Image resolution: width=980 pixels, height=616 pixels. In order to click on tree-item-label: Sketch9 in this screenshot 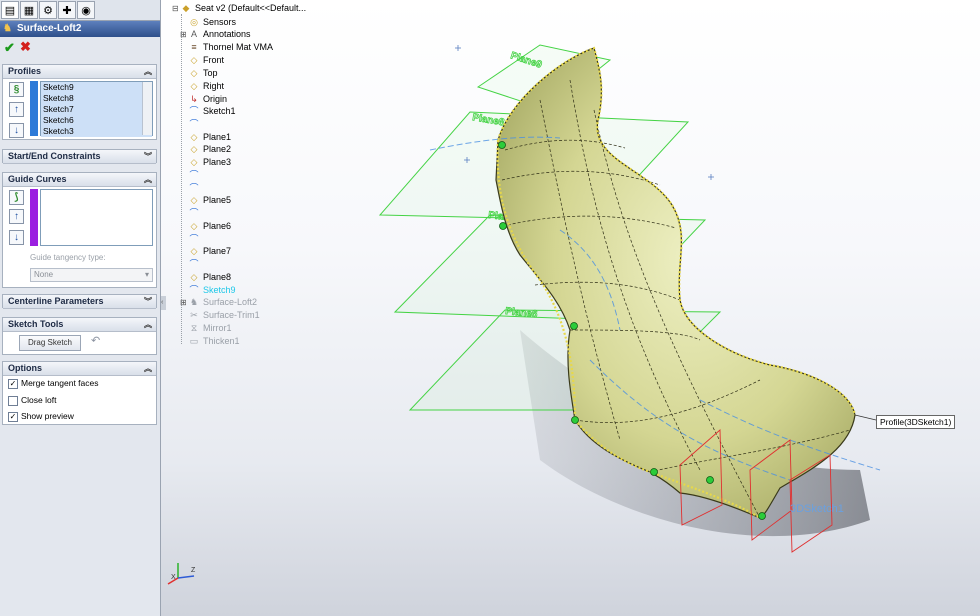, I will do `click(219, 290)`.